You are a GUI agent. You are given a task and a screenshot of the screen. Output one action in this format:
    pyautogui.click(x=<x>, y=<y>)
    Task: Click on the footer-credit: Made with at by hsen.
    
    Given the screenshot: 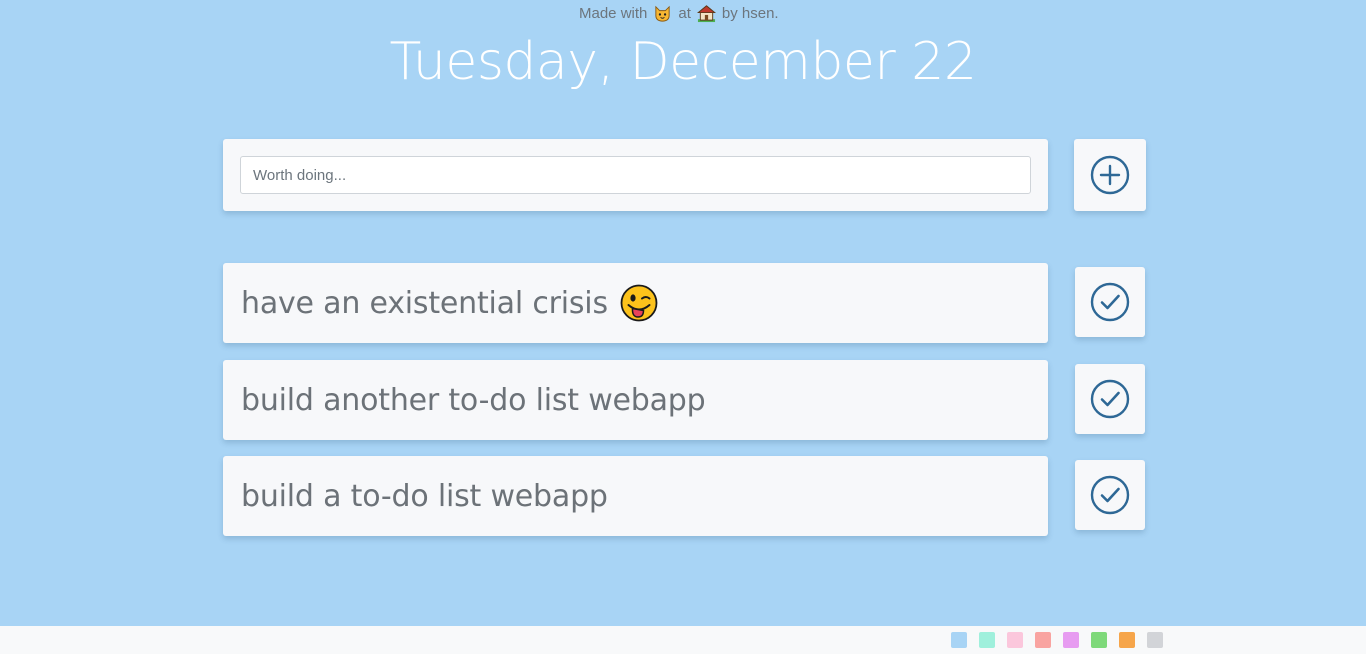 What is the action you would take?
    pyautogui.click(x=679, y=13)
    